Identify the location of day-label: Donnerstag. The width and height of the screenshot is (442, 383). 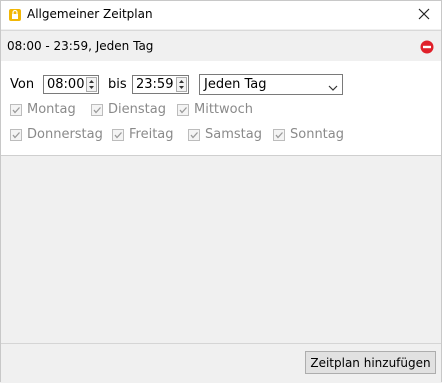
(65, 134).